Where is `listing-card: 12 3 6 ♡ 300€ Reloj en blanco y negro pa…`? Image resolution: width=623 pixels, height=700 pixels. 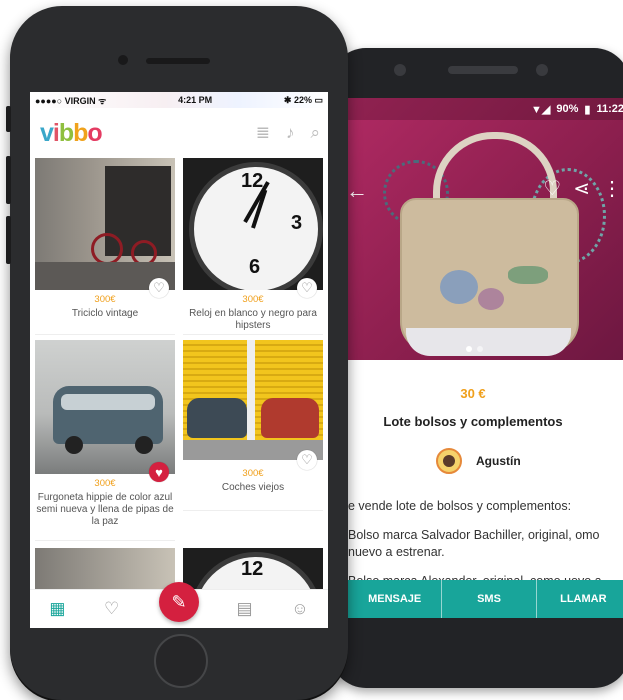 listing-card: 12 3 6 ♡ 300€ Reloj en blanco y negro pa… is located at coordinates (253, 246).